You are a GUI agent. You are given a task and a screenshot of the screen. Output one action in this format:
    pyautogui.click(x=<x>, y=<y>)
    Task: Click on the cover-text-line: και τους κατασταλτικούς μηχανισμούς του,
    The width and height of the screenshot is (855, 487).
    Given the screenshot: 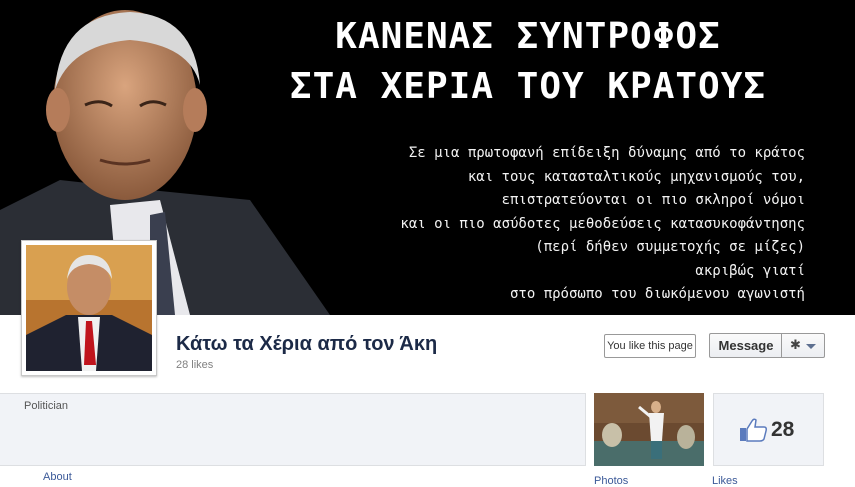 What is the action you would take?
    pyautogui.click(x=636, y=176)
    